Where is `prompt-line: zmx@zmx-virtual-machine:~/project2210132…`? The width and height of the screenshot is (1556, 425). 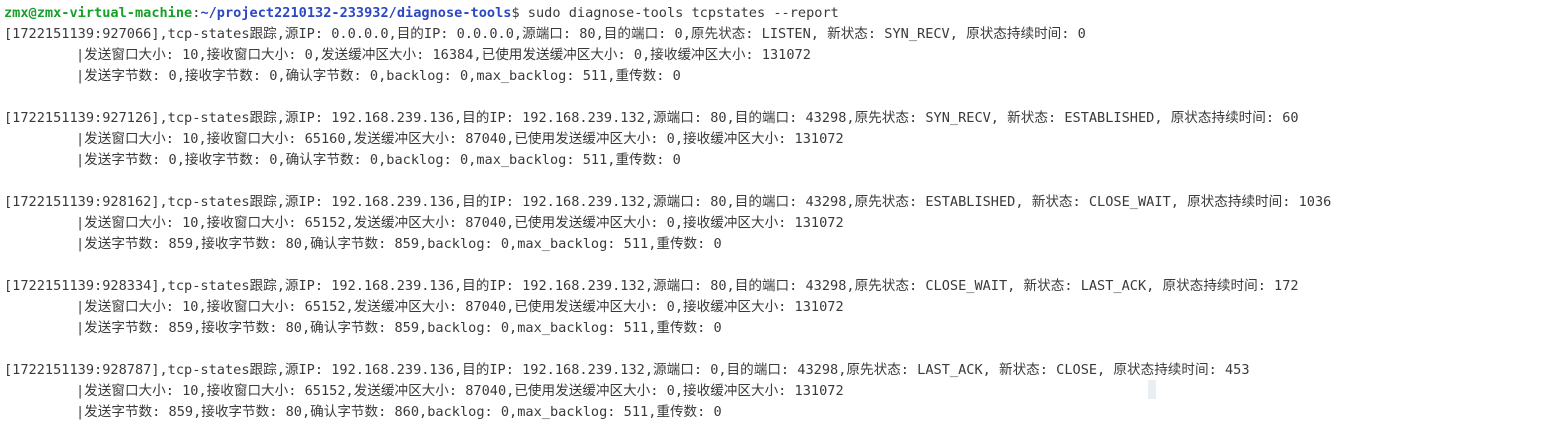 prompt-line: zmx@zmx-virtual-machine:~/project2210132… is located at coordinates (780, 13).